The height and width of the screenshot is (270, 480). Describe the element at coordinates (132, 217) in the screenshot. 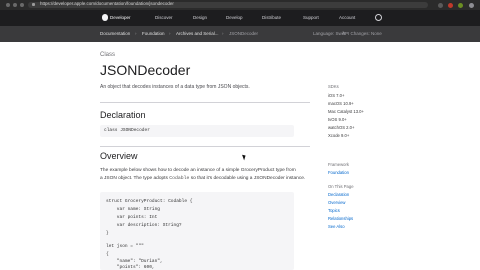

I see `code-line: var points: Int` at that location.